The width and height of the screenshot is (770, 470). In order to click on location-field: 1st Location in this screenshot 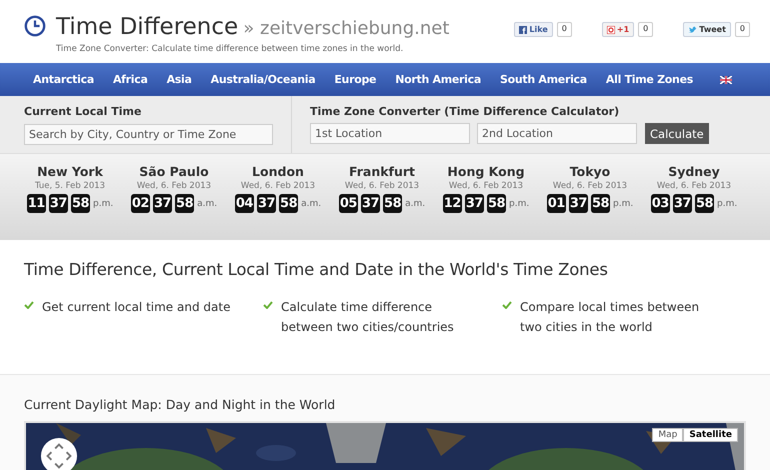, I will do `click(390, 133)`.